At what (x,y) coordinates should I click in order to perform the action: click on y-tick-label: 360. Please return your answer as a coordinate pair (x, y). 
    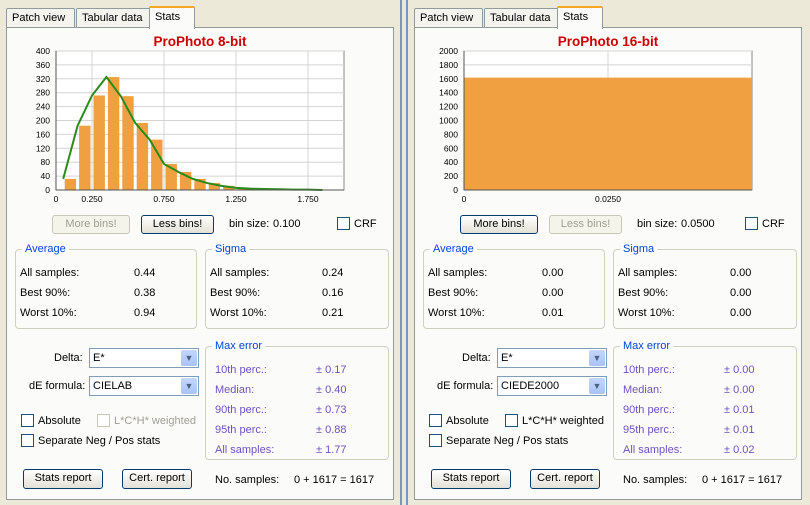
    Looking at the image, I should click on (43, 65).